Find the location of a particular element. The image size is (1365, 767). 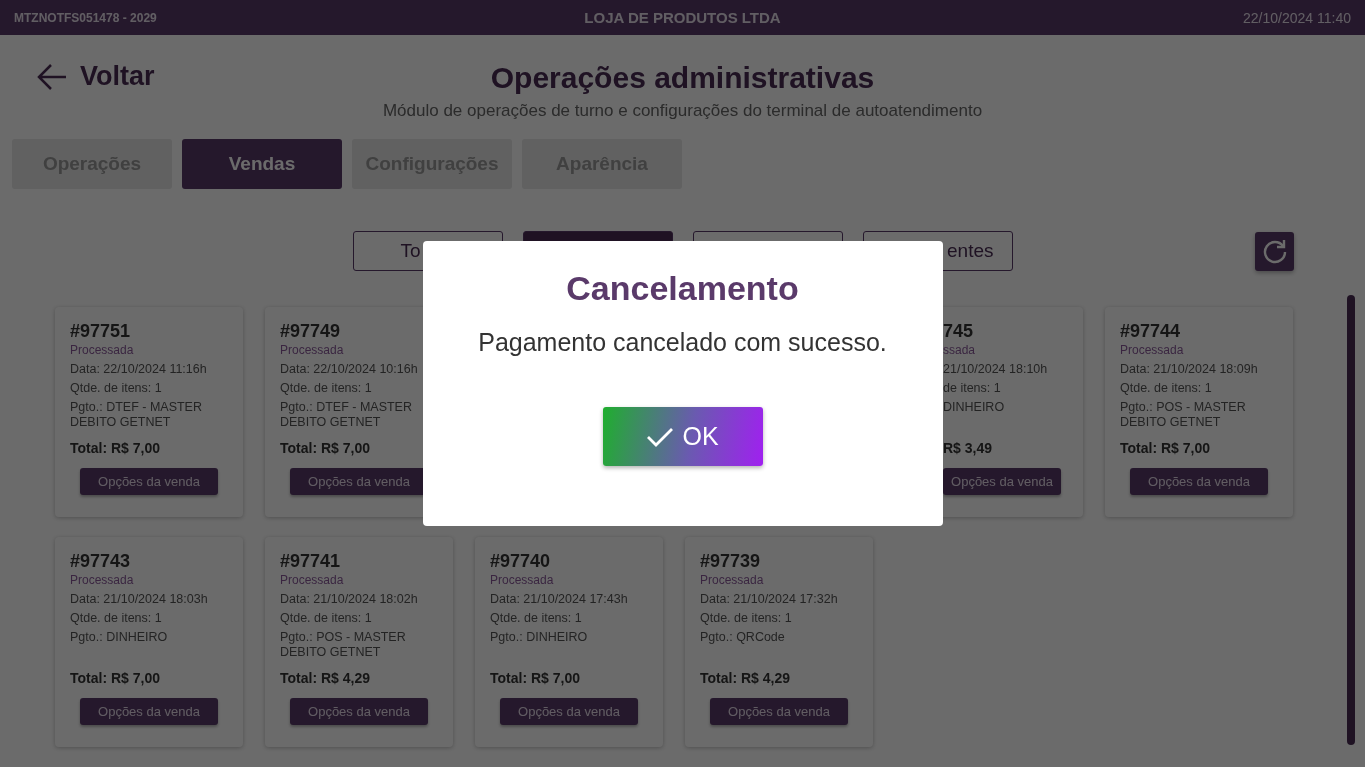

arrow-left-icon is located at coordinates (52, 76).